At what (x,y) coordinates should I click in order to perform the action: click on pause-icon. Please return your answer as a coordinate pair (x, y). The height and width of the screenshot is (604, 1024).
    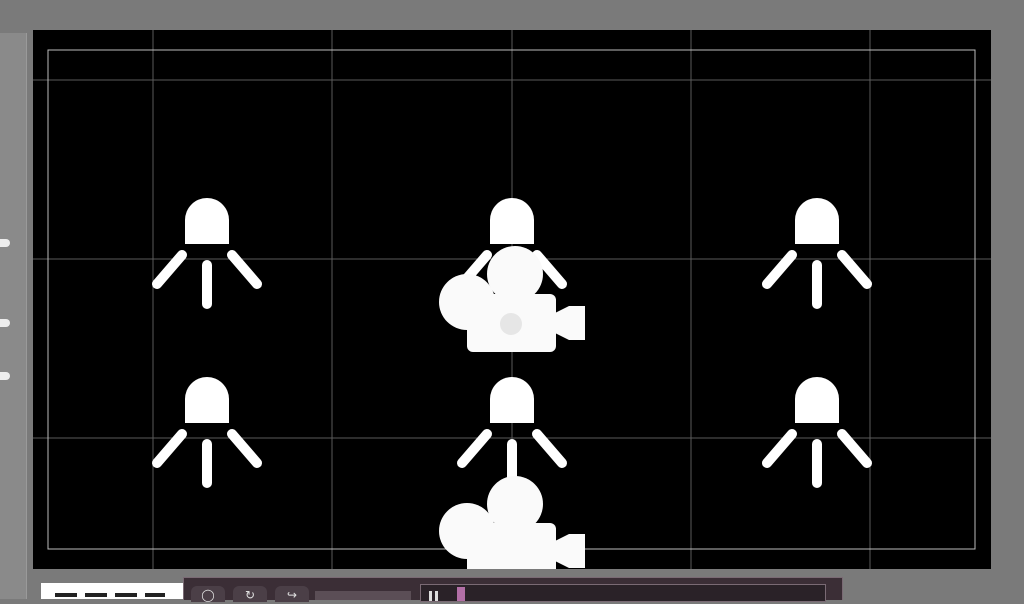
    Looking at the image, I should click on (434, 596).